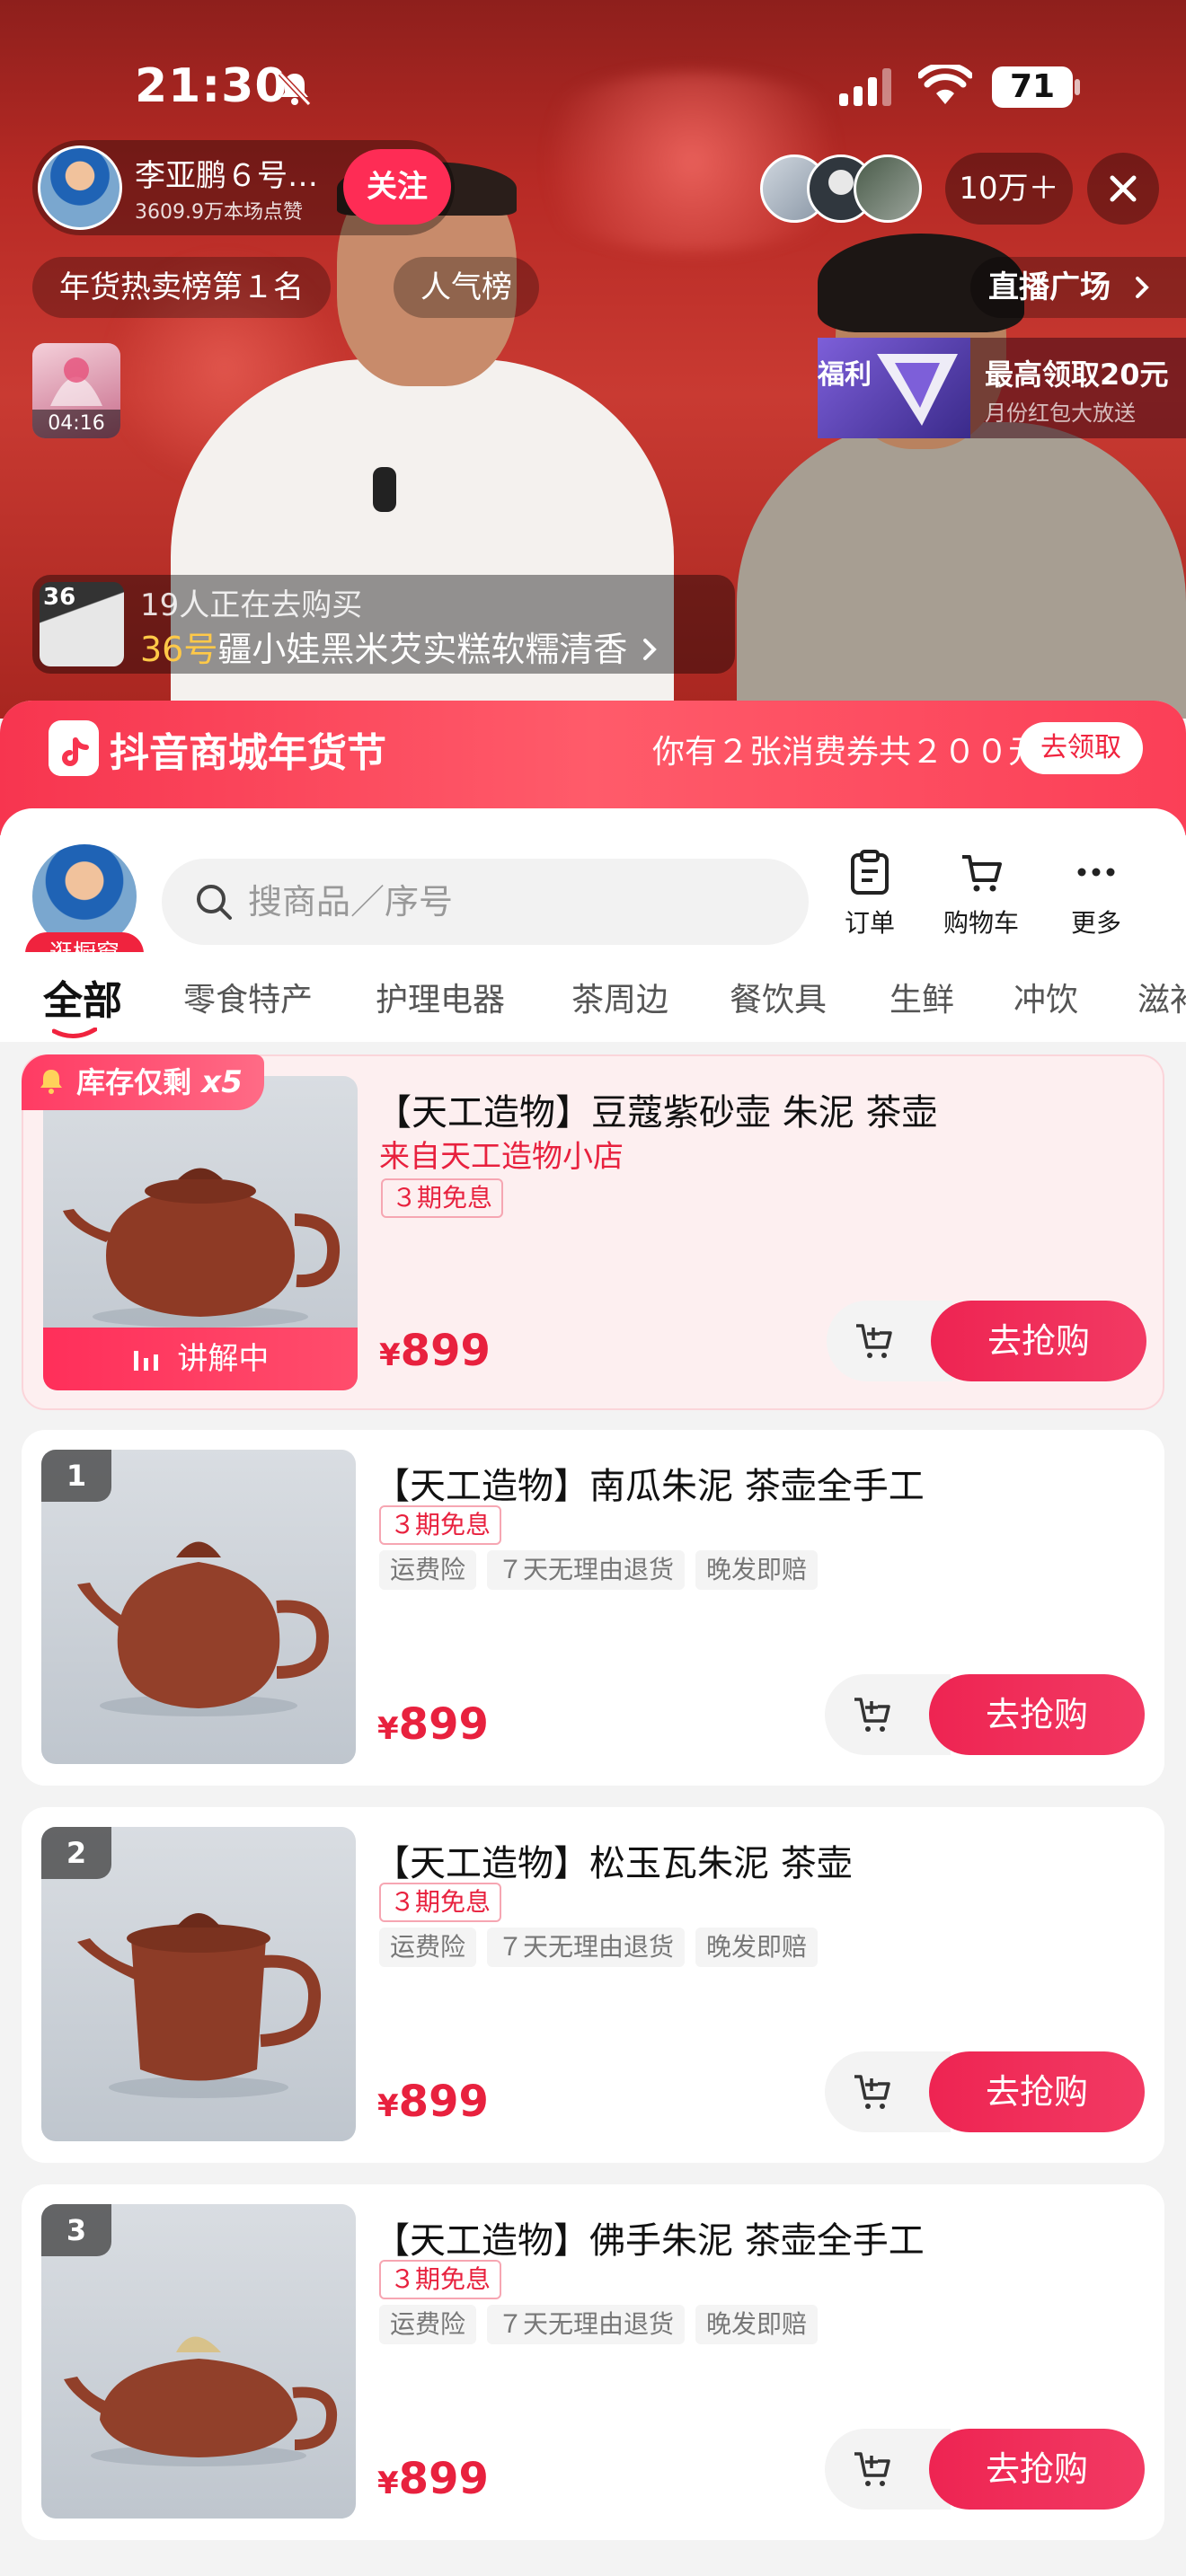 Image resolution: width=1186 pixels, height=2576 pixels. I want to click on tab-appliances: 护理电器, so click(440, 997).